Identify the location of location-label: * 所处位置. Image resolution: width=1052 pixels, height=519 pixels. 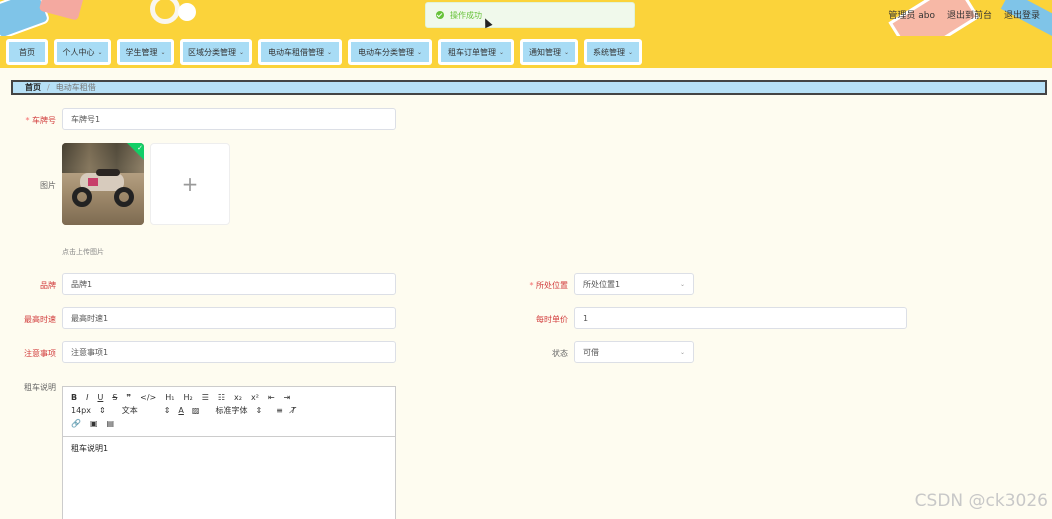
(543, 285).